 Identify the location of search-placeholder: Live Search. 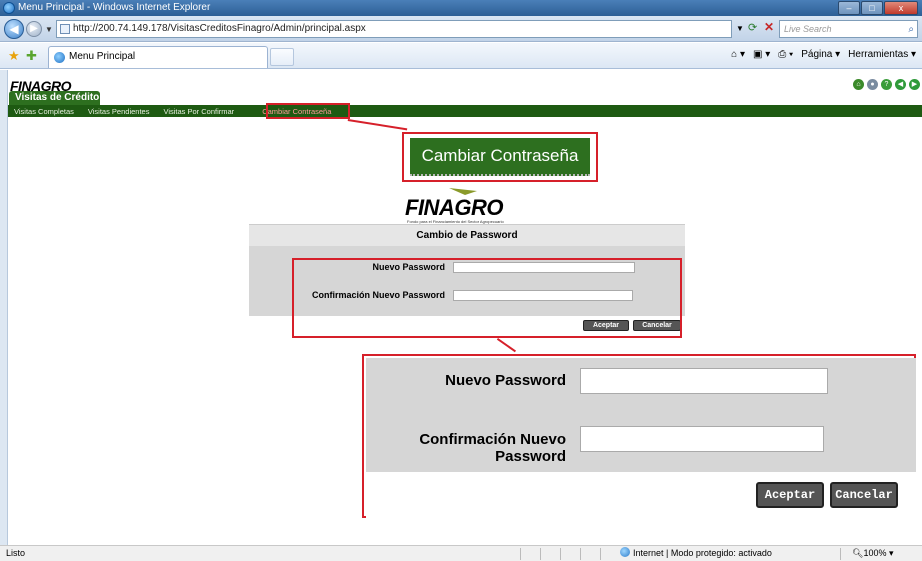
(808, 29).